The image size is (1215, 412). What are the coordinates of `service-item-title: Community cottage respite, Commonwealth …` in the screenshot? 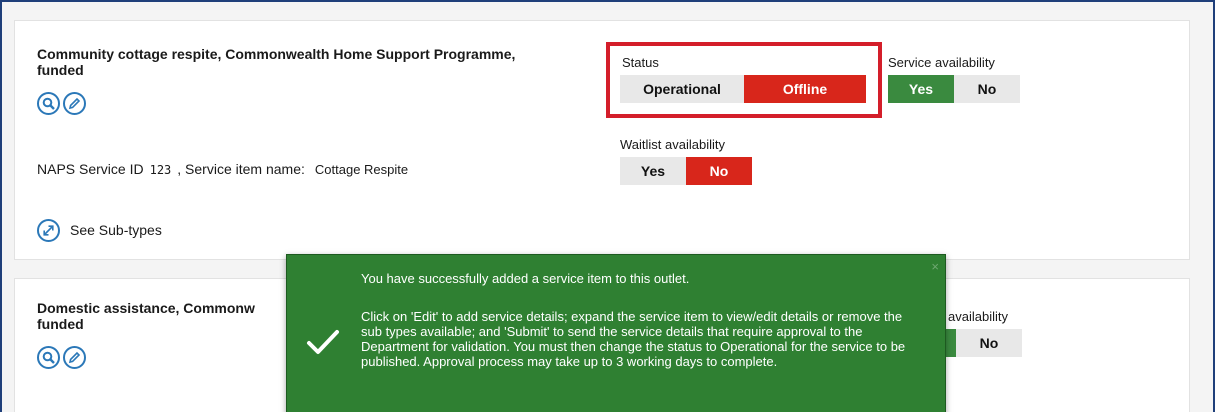 It's located at (276, 62).